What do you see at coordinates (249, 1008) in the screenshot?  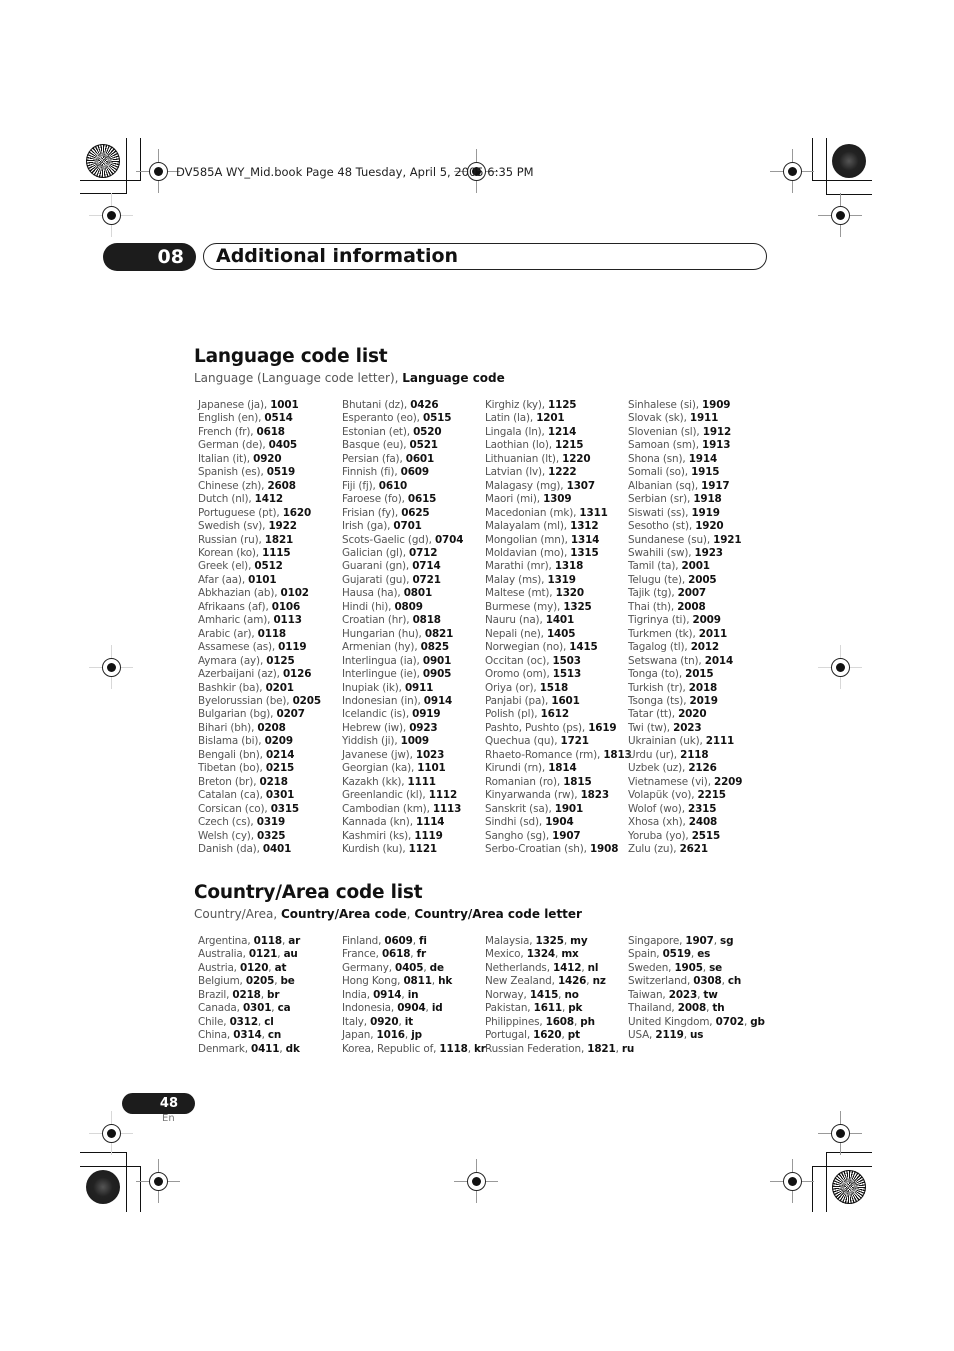 I see `country-entry: Canada, 0301, ca` at bounding box center [249, 1008].